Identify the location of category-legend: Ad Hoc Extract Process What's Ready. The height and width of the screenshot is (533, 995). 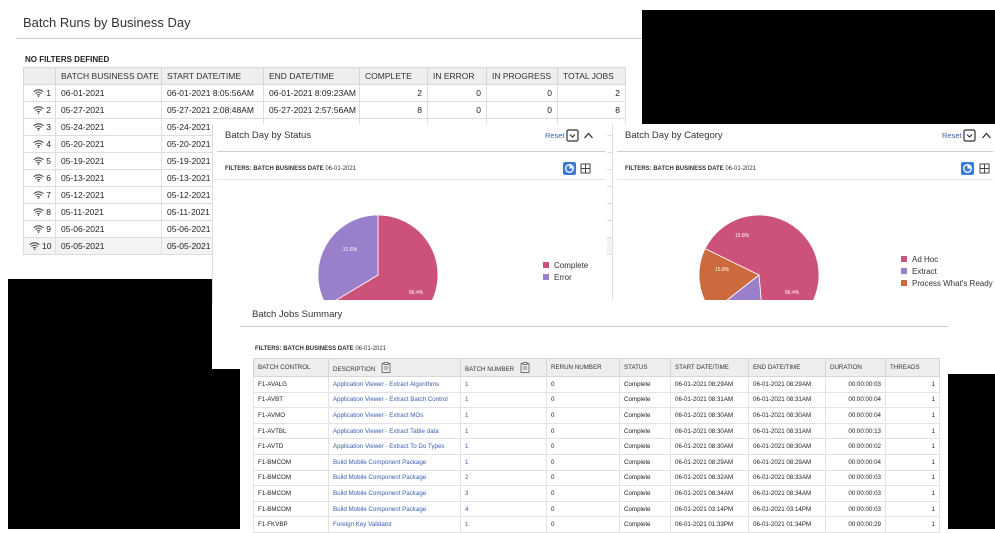
(947, 272).